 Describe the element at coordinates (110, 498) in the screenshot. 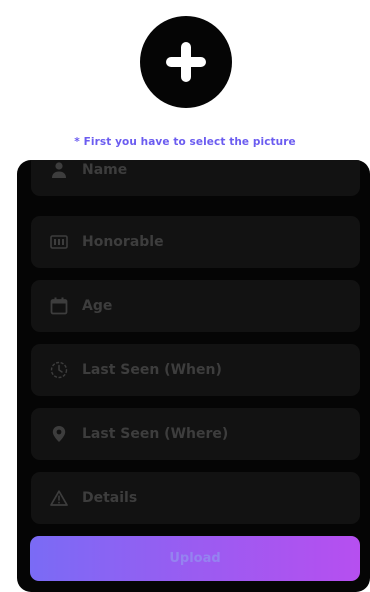

I see `details-placeholder: Details` at that location.